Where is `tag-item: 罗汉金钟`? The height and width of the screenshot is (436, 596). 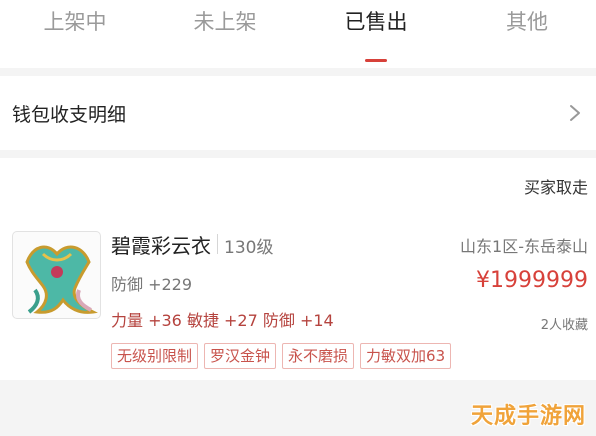
tag-item: 罗汉金钟 is located at coordinates (240, 356).